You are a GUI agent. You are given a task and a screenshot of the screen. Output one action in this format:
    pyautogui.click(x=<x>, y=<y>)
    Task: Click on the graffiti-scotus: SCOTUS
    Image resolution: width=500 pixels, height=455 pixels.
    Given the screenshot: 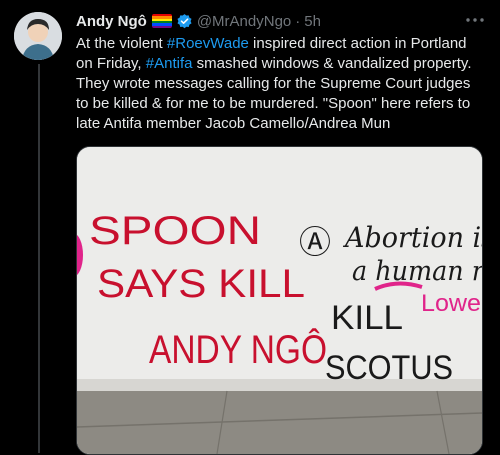 What is the action you would take?
    pyautogui.click(x=389, y=368)
    